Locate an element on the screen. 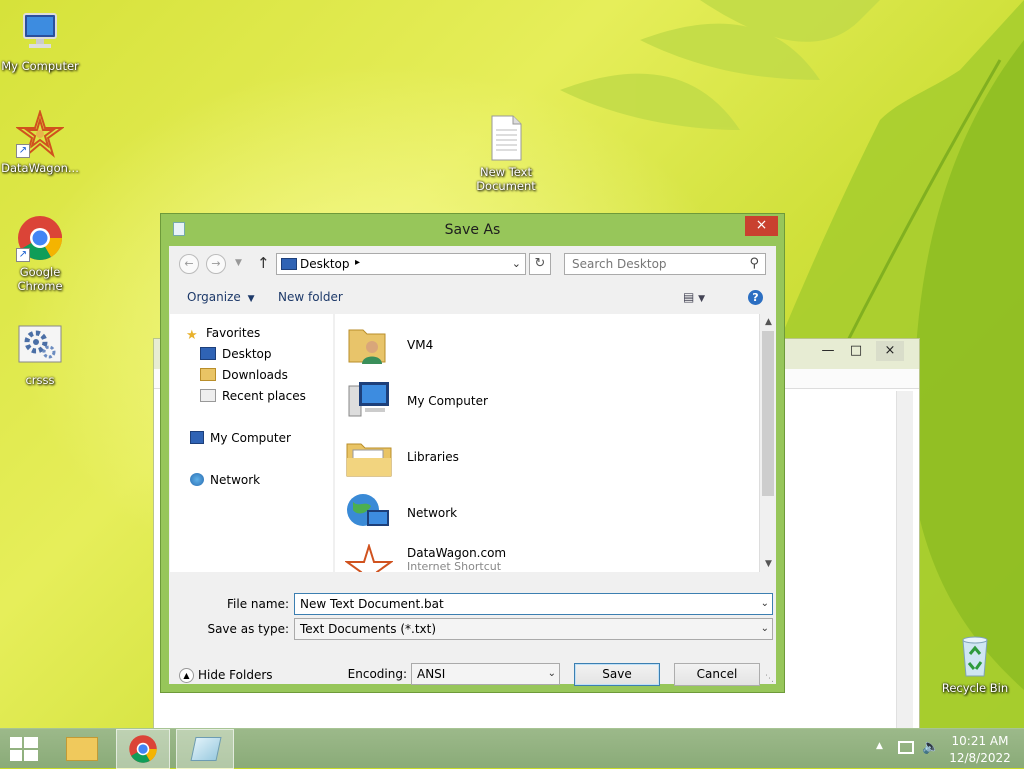  scroll-down-icon: ▼ is located at coordinates (768, 564).